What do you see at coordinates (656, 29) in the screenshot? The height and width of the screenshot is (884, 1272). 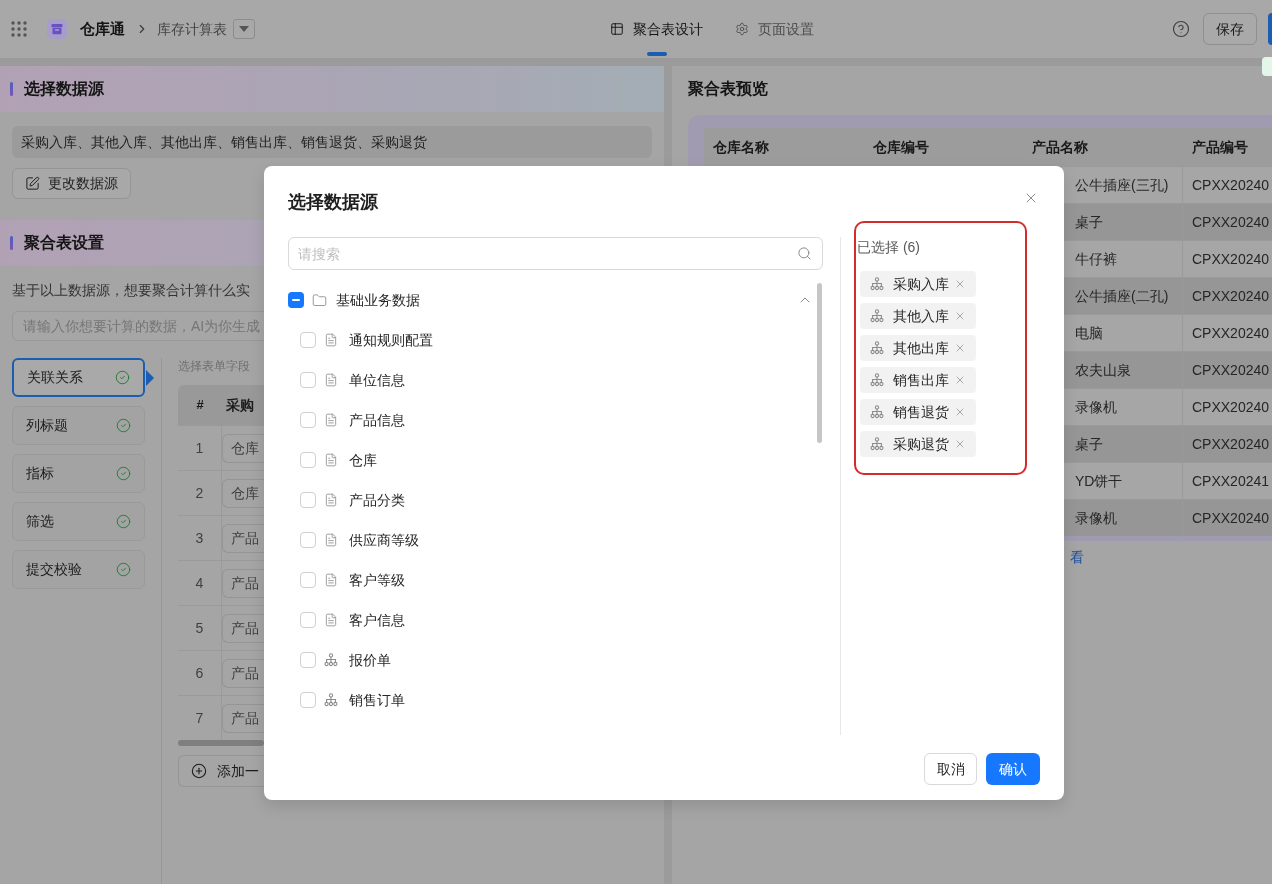 I see `tab: 聚合表设计` at bounding box center [656, 29].